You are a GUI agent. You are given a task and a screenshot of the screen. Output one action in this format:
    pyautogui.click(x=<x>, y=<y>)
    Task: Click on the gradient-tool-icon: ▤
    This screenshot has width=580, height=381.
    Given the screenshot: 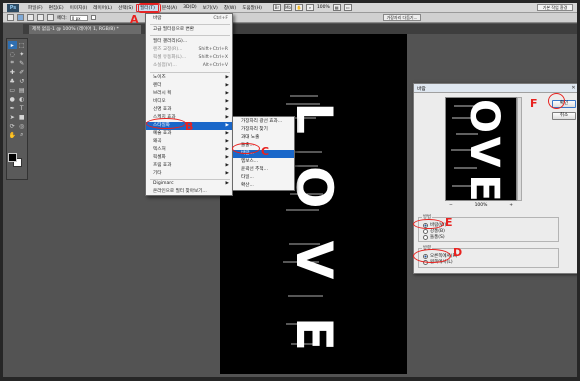 What is the action you would take?
    pyautogui.click(x=22, y=90)
    